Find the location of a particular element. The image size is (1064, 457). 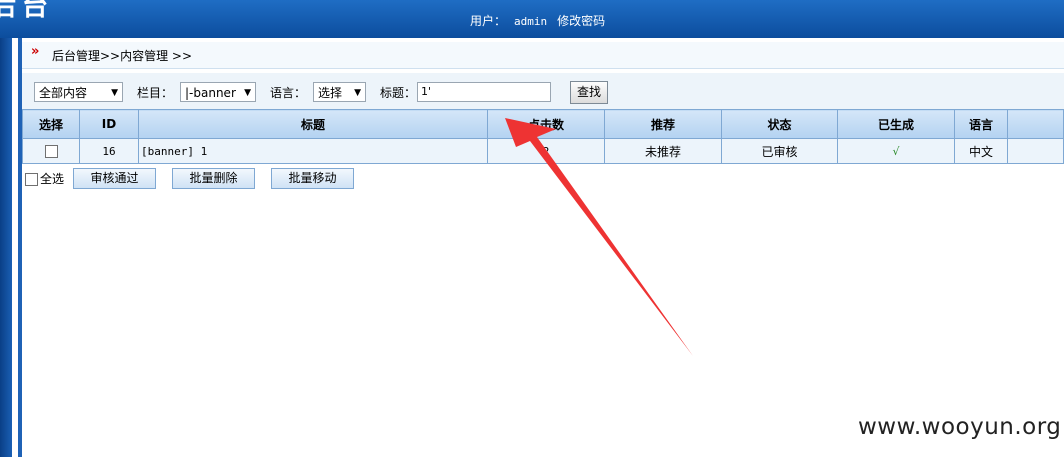

content-type-select: 全部内容 ▼ is located at coordinates (78, 92).